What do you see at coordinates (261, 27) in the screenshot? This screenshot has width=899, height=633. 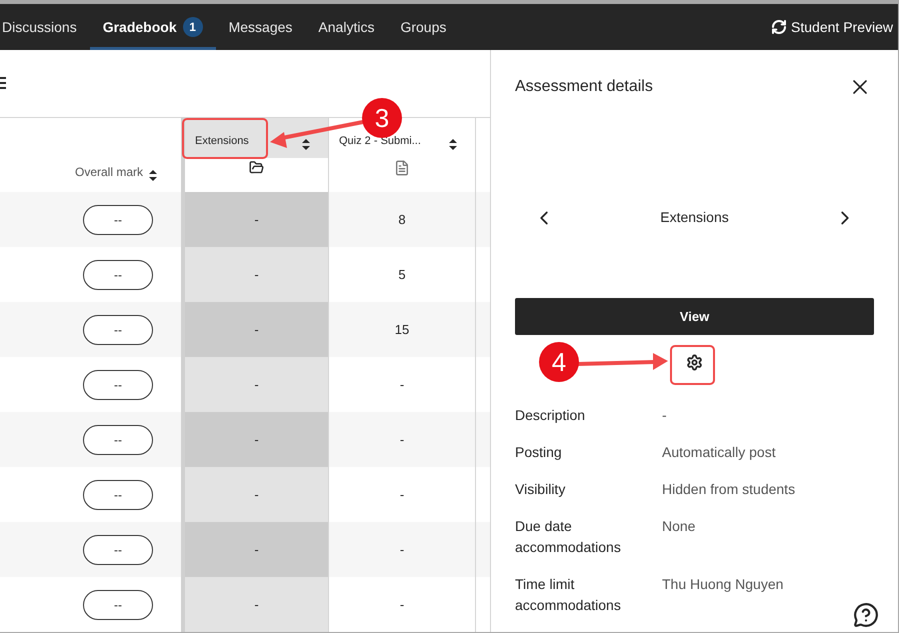 I see `nav-tab: Messages` at bounding box center [261, 27].